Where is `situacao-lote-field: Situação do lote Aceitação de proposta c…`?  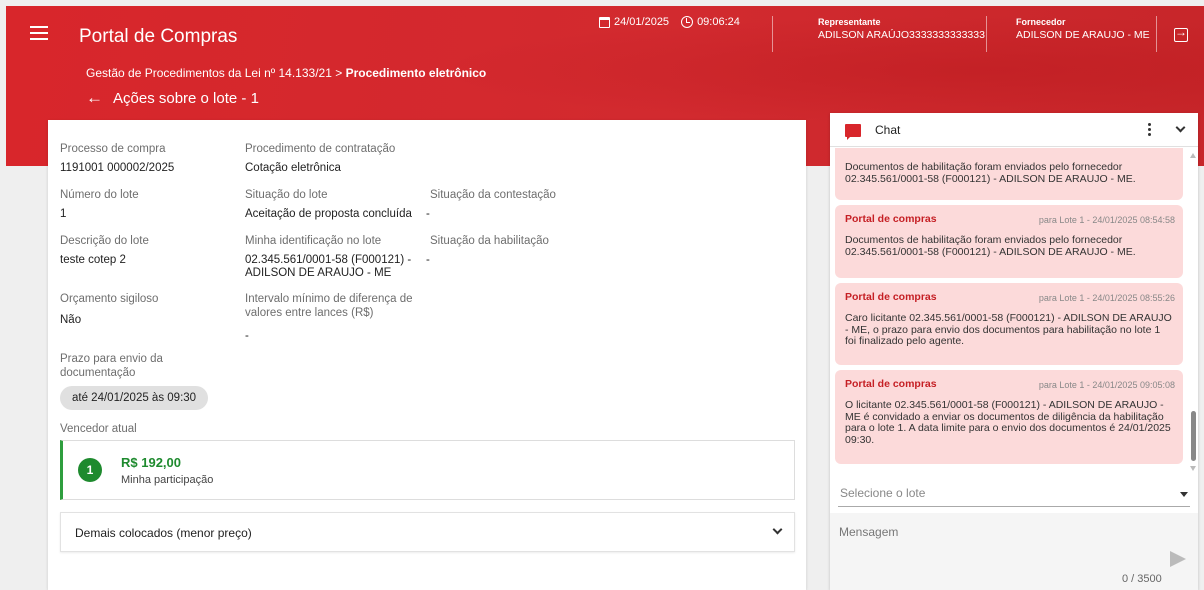
situacao-lote-field: Situação do lote Aceitação de proposta c… is located at coordinates (328, 204).